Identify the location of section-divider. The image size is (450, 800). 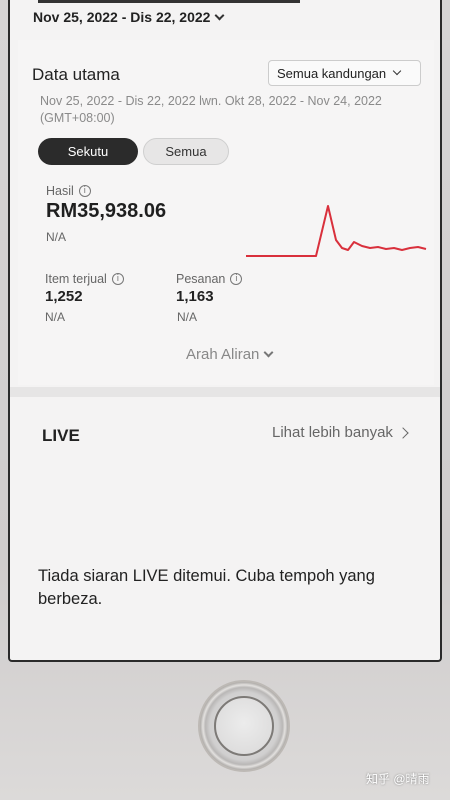
(225, 392).